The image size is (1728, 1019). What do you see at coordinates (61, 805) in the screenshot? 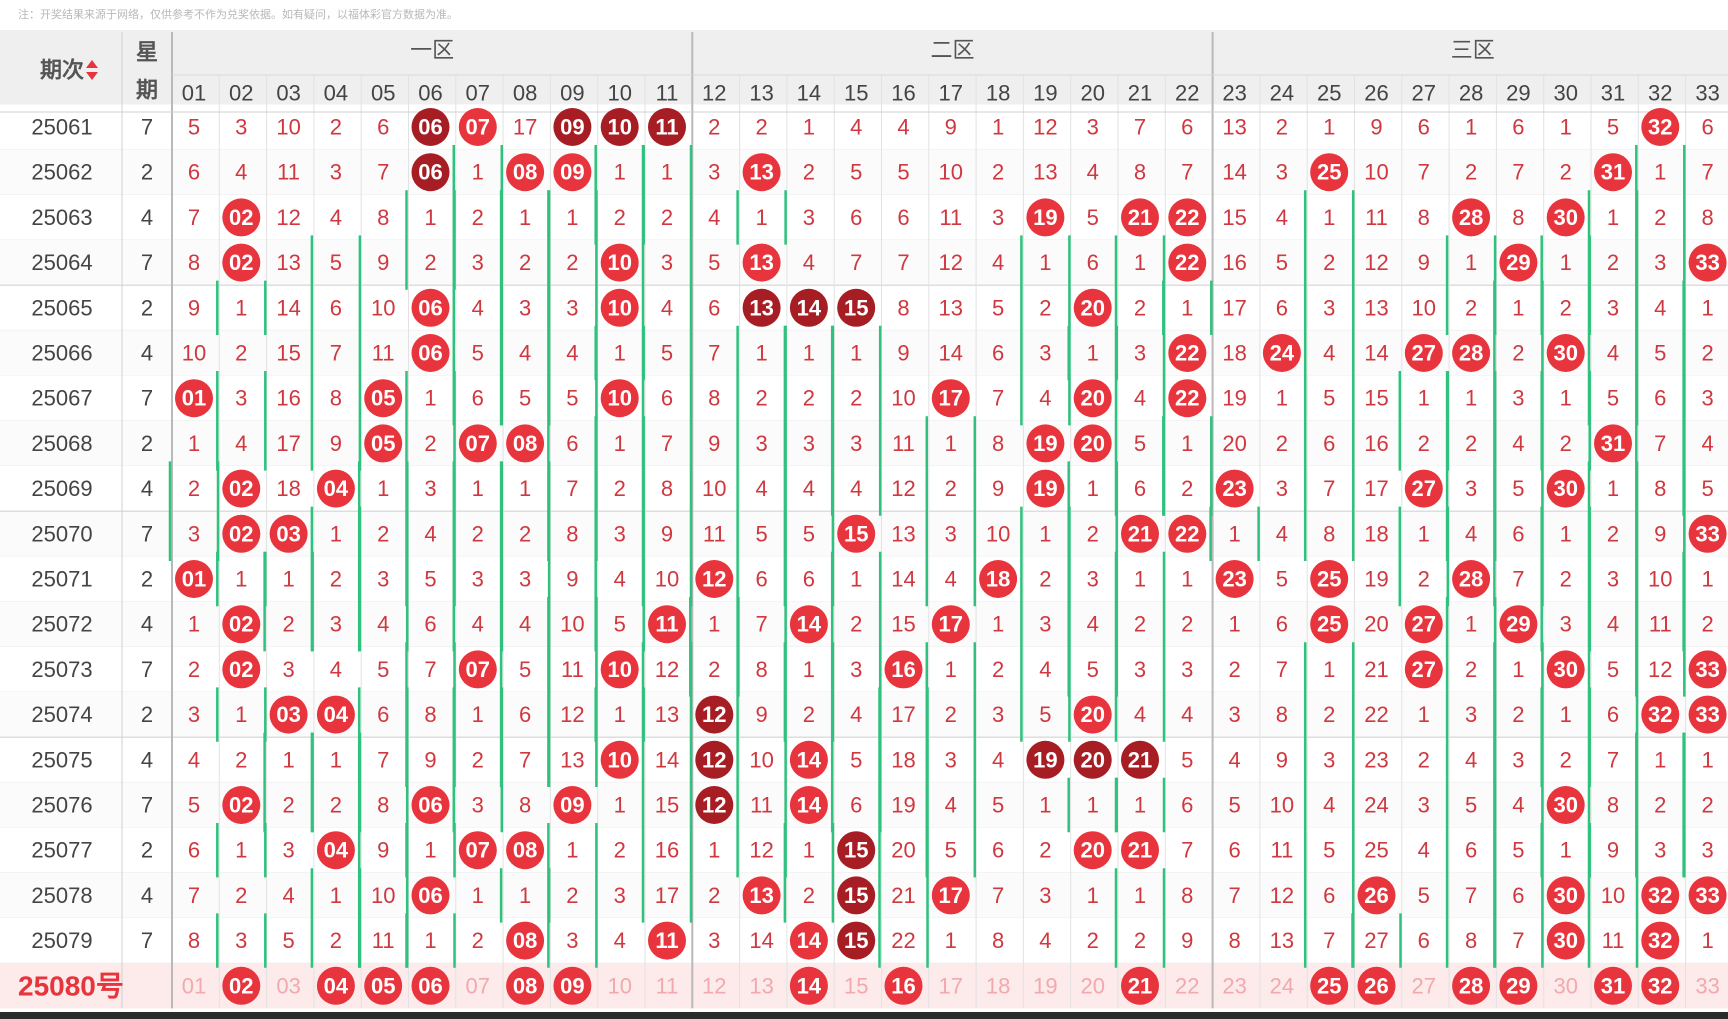
I see `issue-number: 25076` at bounding box center [61, 805].